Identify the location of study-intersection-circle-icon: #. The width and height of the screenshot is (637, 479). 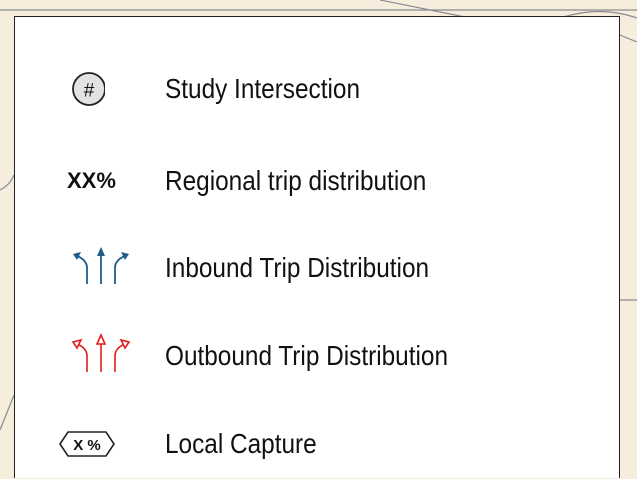
(105, 89).